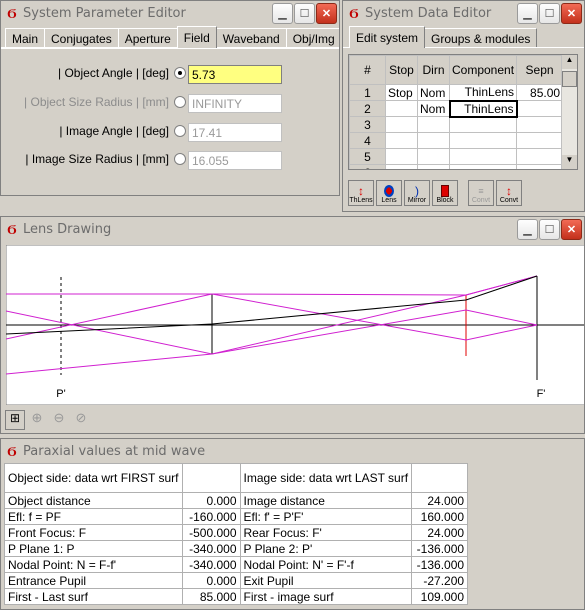  Describe the element at coordinates (93, 478) in the screenshot. I see `object-side-header: Object side: data wrt FIRST surf` at that location.